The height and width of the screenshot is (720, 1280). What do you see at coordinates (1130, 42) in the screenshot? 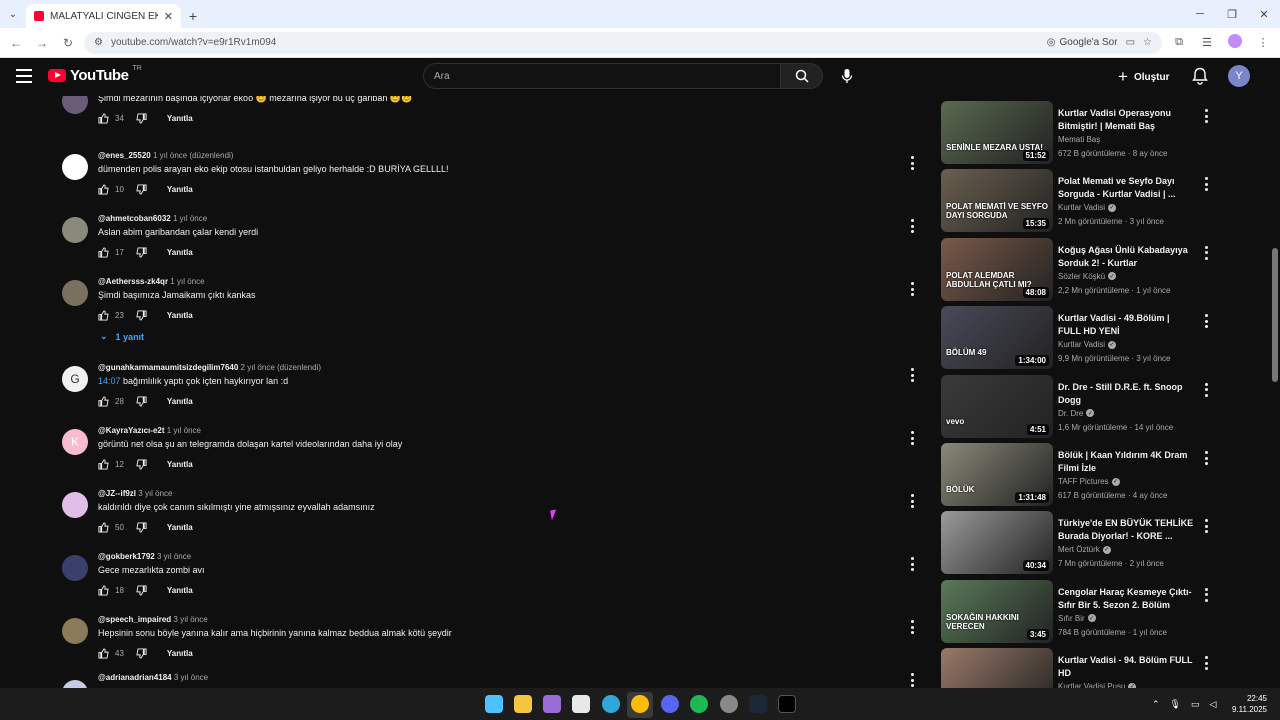
I see `cast-icon: ▭` at bounding box center [1130, 42].